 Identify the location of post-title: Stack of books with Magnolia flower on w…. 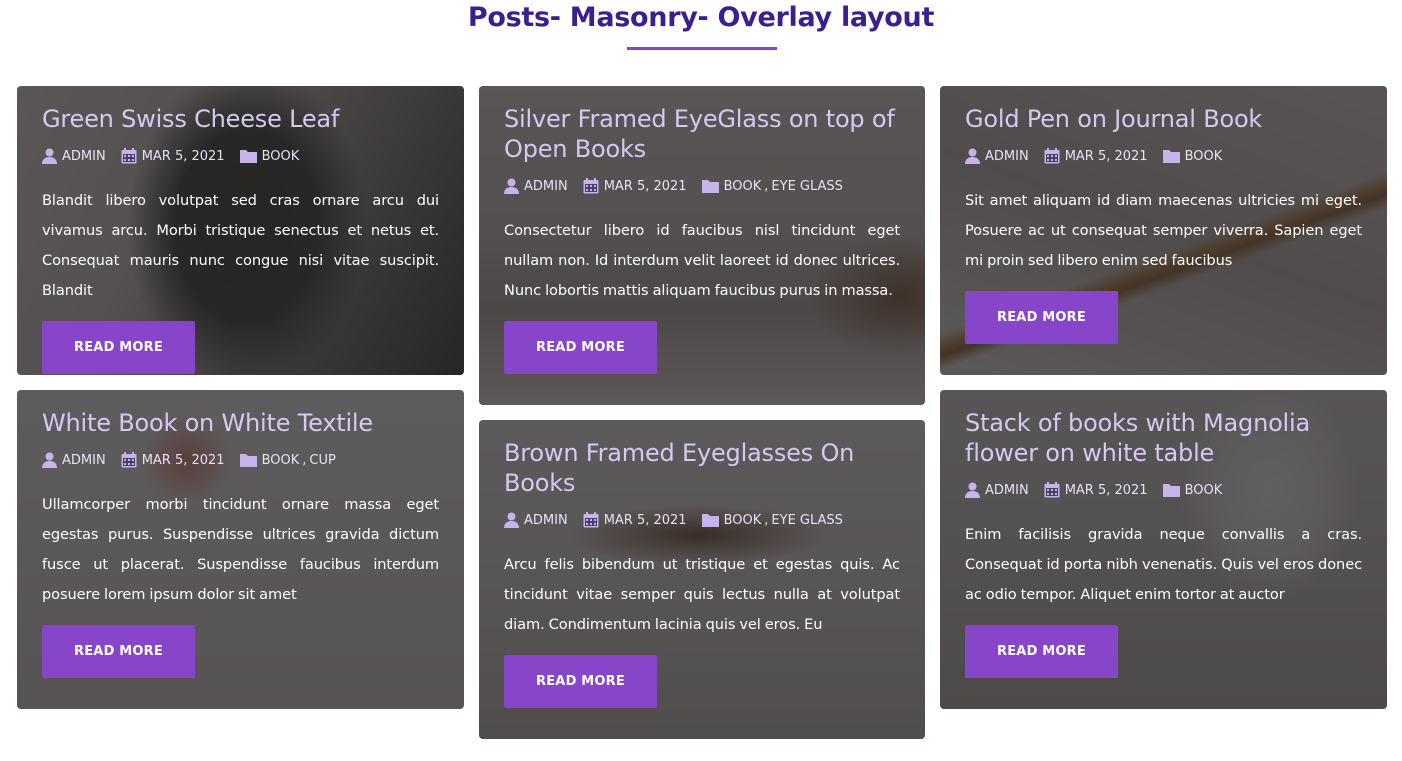
(1163, 438).